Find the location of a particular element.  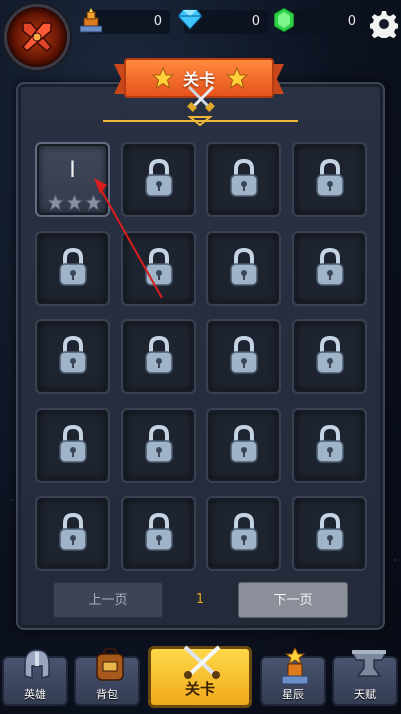

helmet-icon is located at coordinates (37, 664).